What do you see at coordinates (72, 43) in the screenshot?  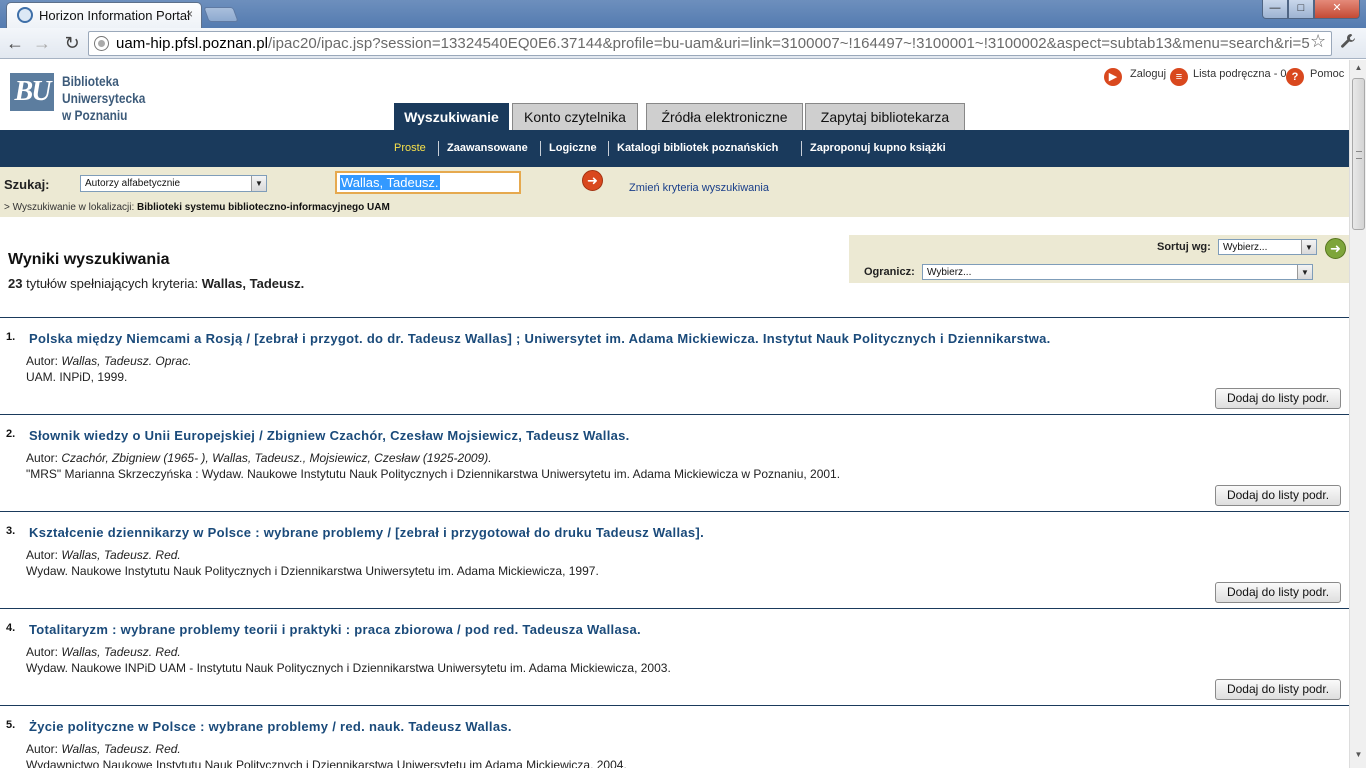 I see `reload-icon: ↻` at bounding box center [72, 43].